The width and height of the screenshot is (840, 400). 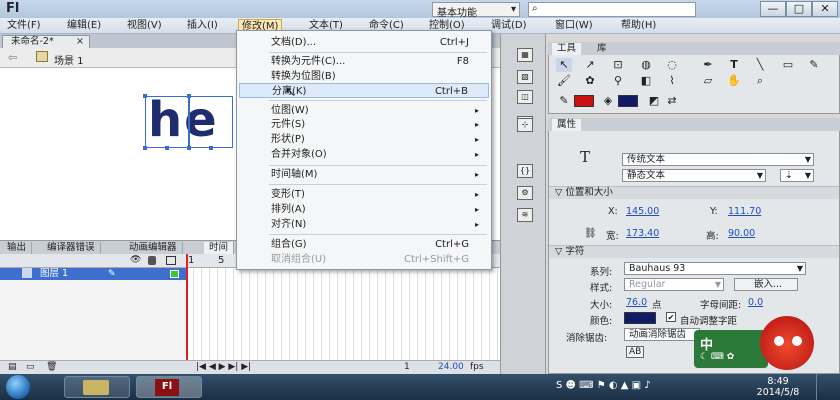 What do you see at coordinates (567, 49) in the screenshot?
I see `tab-tools: 工具` at bounding box center [567, 49].